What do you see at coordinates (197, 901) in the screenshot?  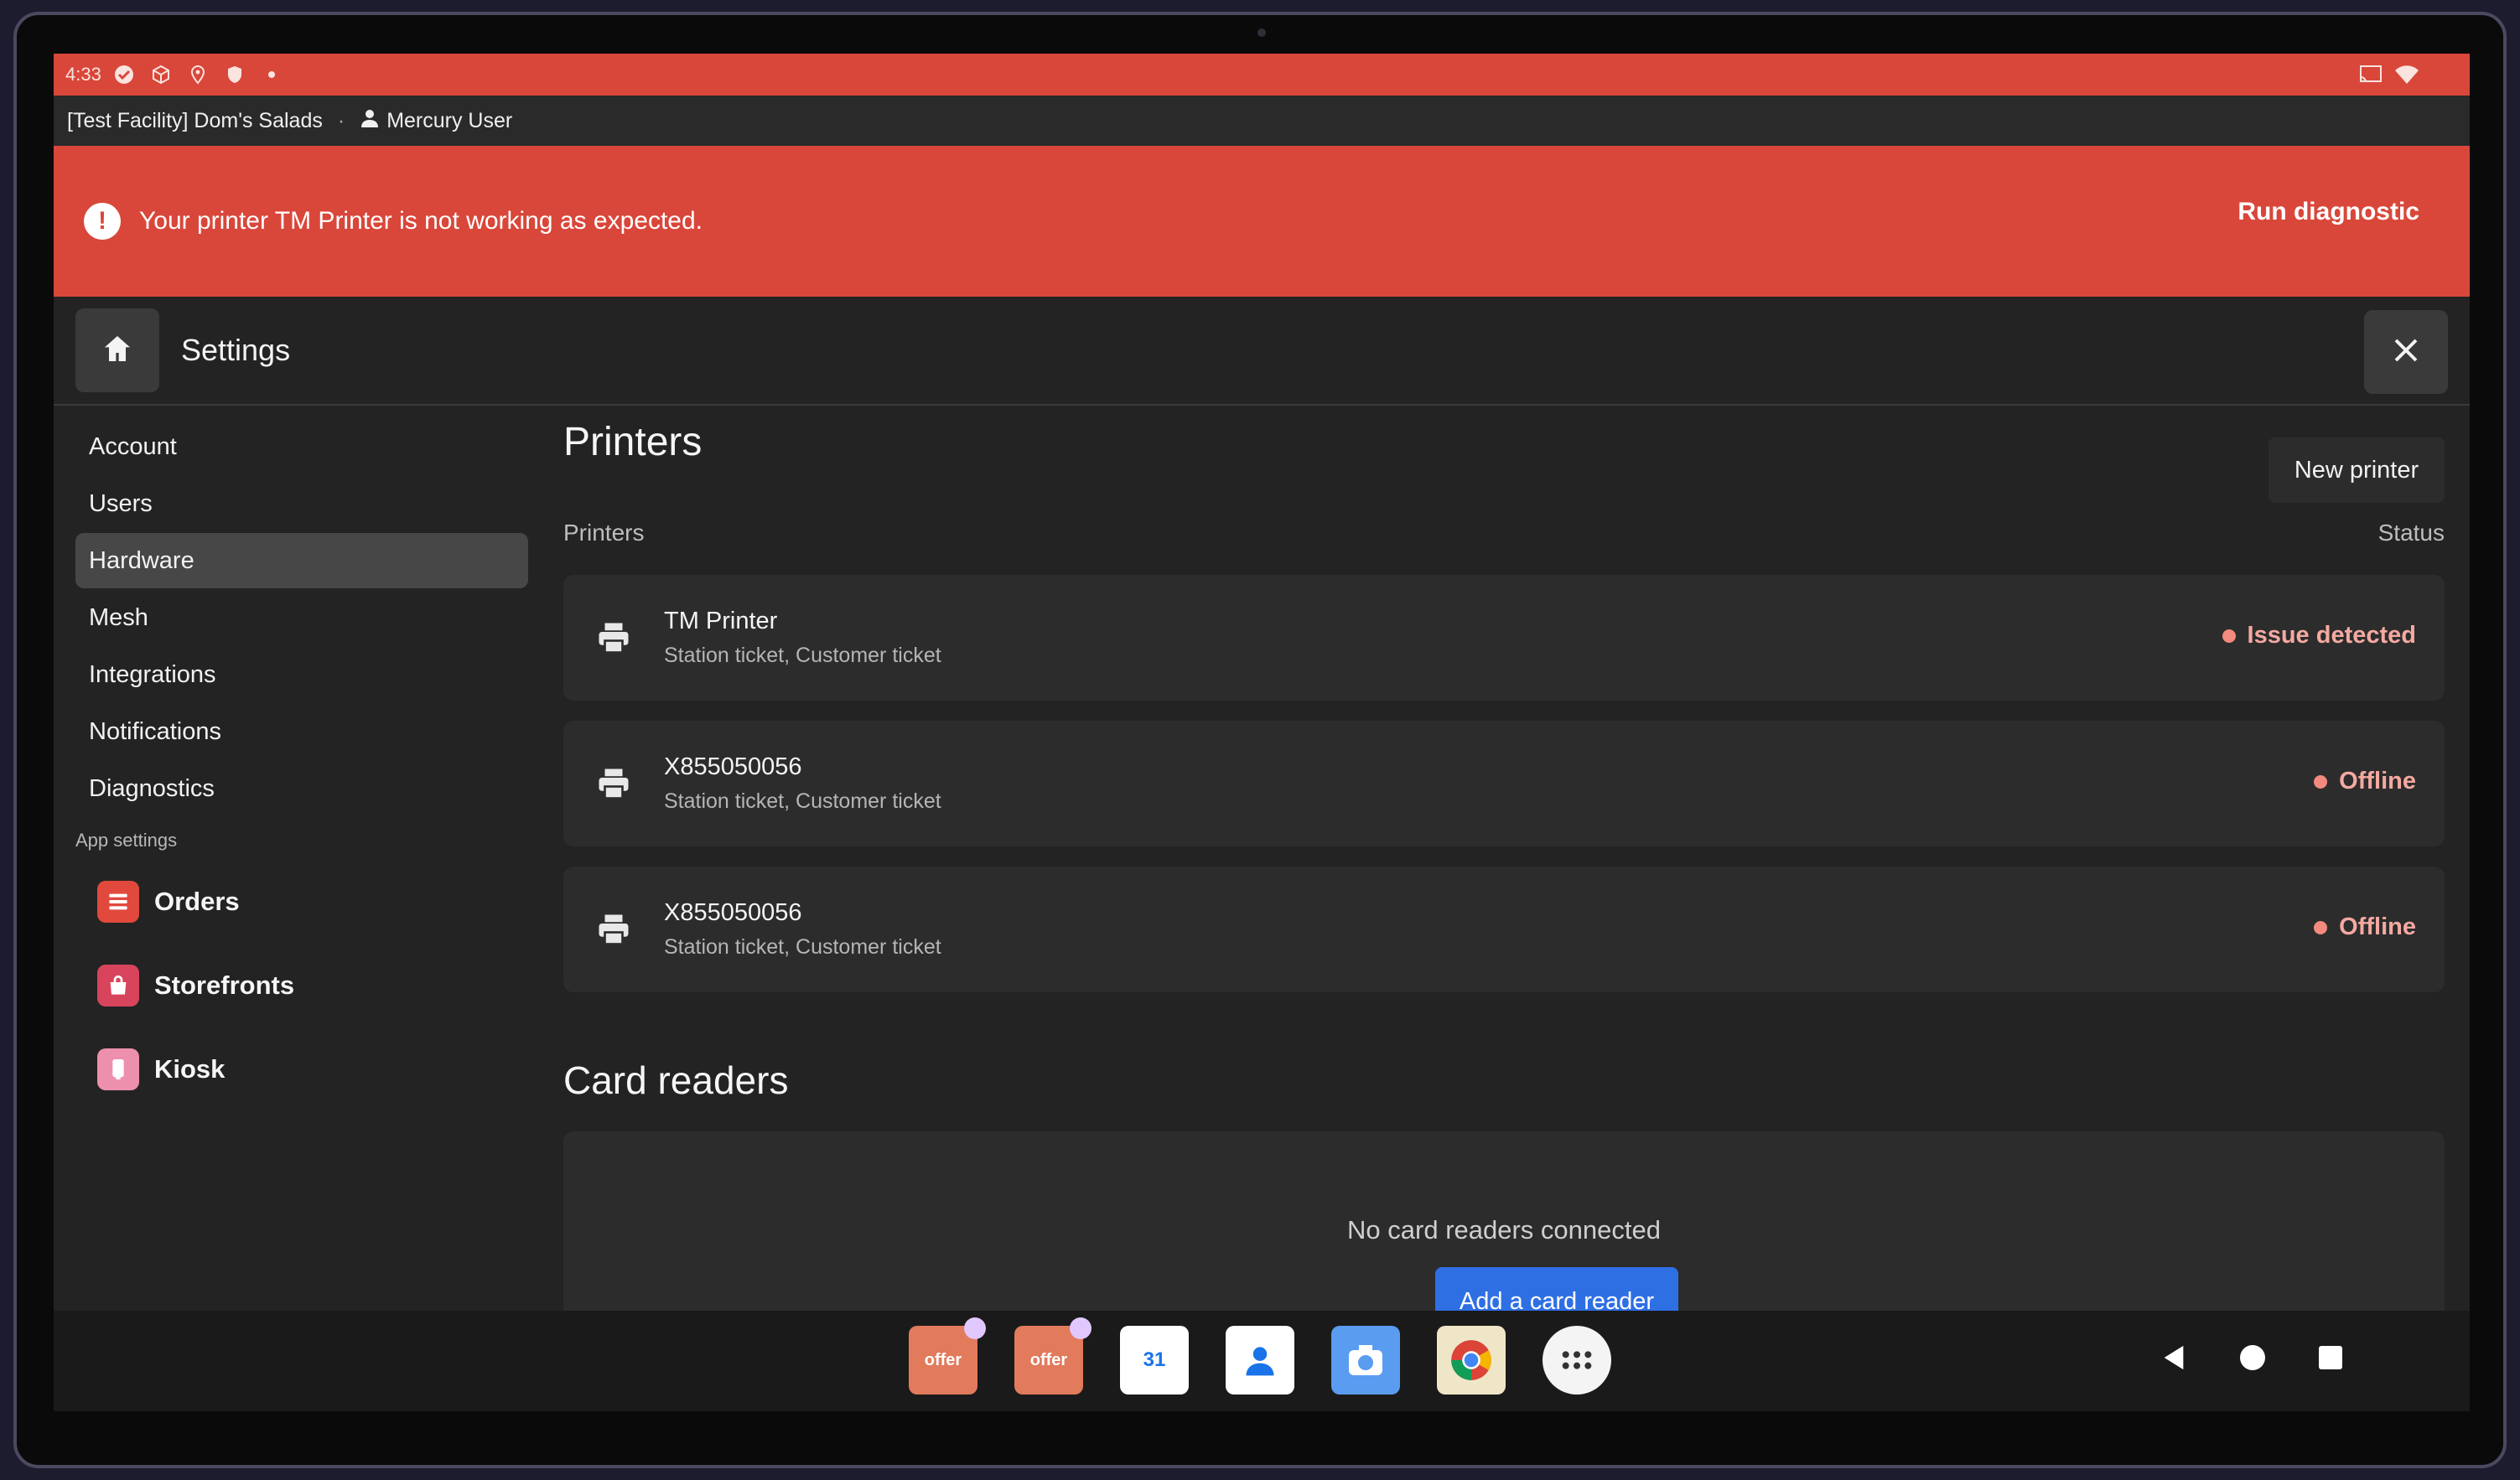 I see `sidebar-app-label: Orders` at bounding box center [197, 901].